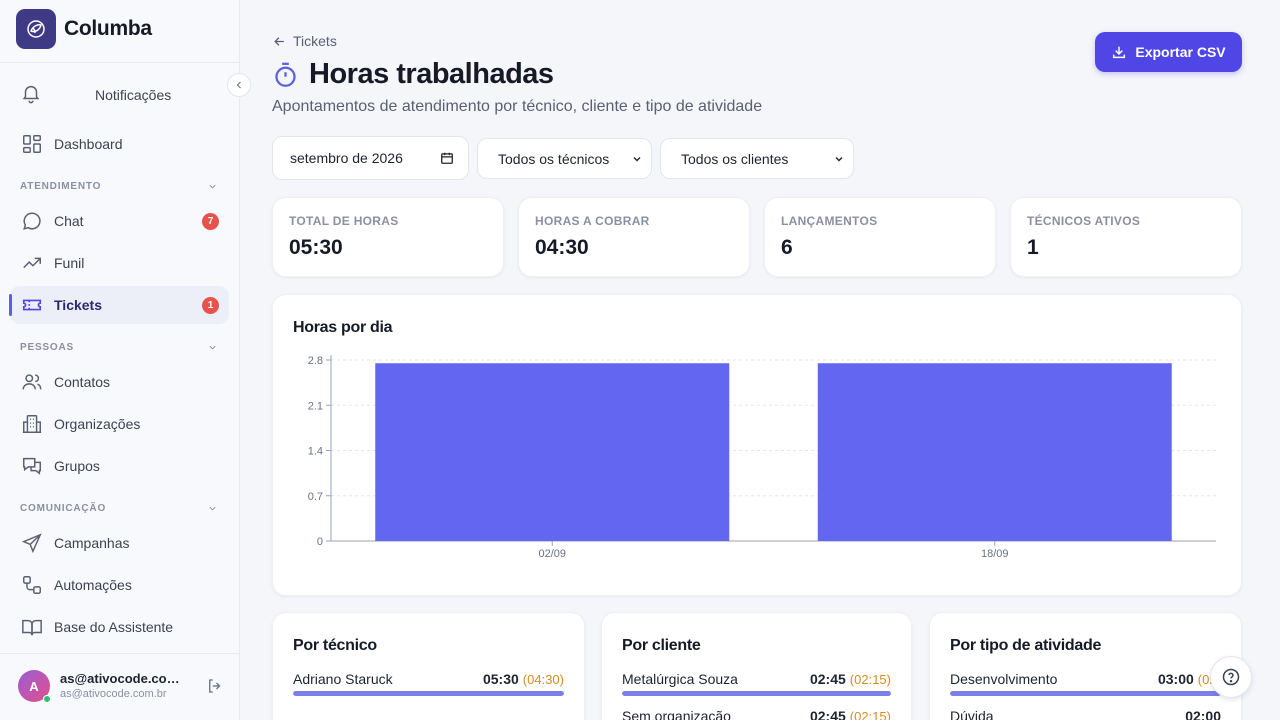 This screenshot has height=720, width=1280. What do you see at coordinates (108, 28) in the screenshot?
I see `brand-name: Columba` at bounding box center [108, 28].